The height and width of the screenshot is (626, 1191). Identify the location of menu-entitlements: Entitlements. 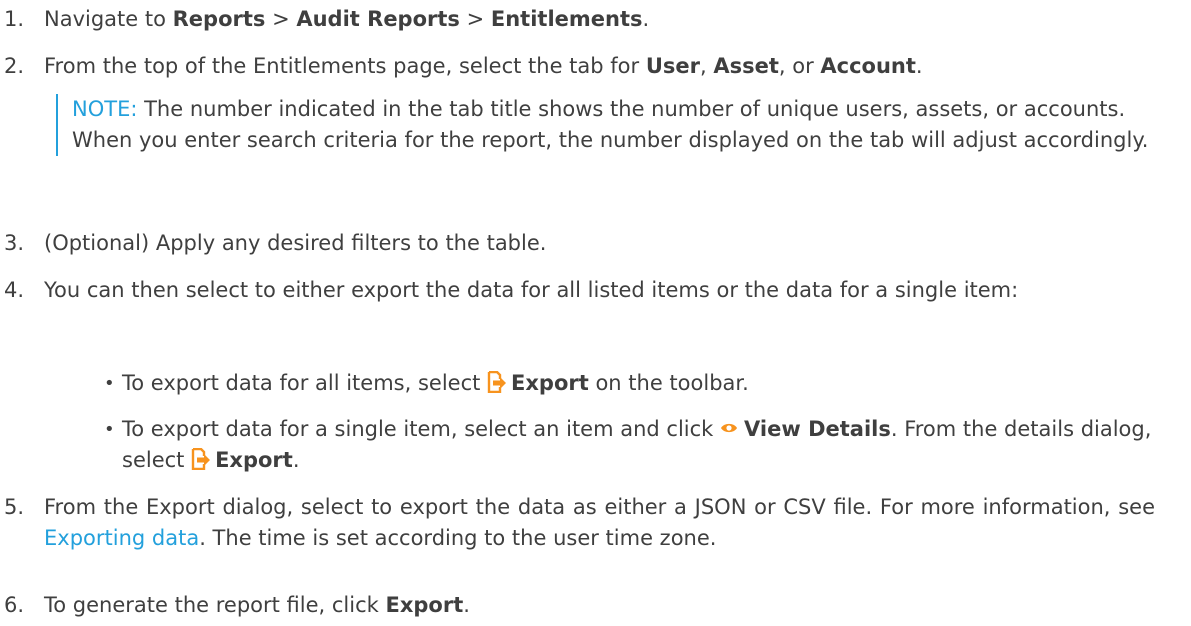
(566, 19).